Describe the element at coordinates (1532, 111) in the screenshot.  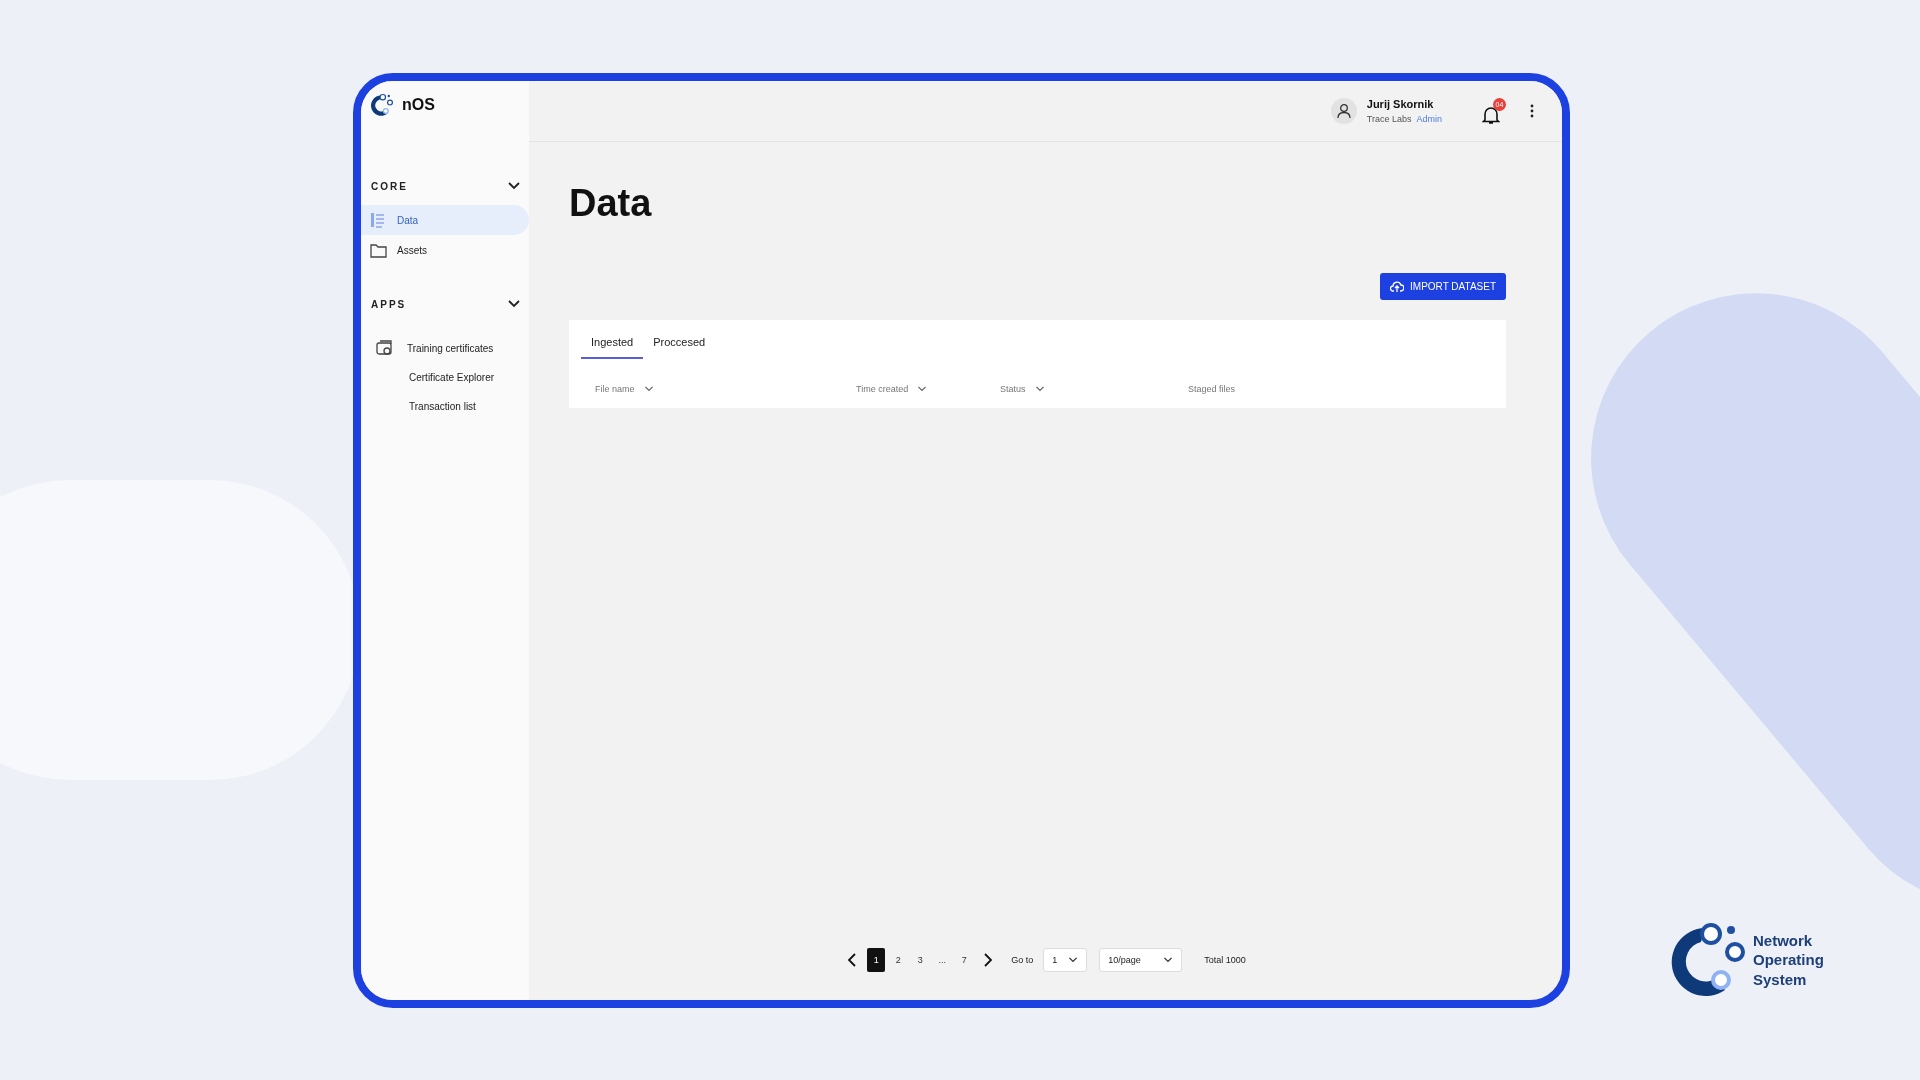
I see `more-icon` at that location.